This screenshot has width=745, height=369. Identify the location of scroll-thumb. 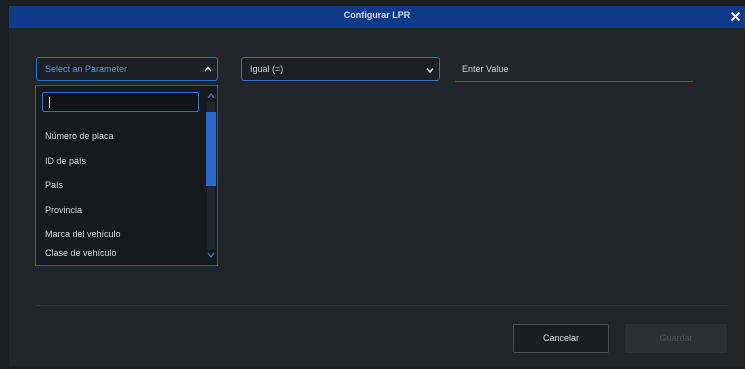
(211, 149).